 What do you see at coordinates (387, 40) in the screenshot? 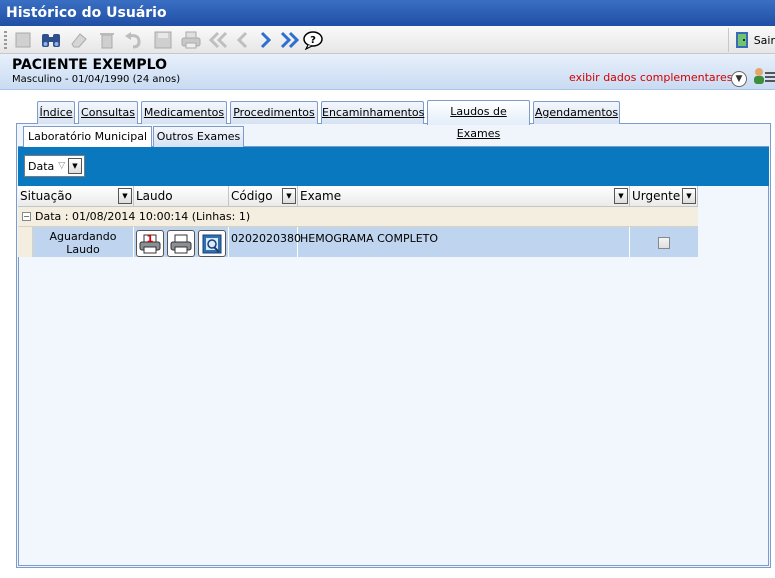
I see `toolbar: ? Sair` at bounding box center [387, 40].